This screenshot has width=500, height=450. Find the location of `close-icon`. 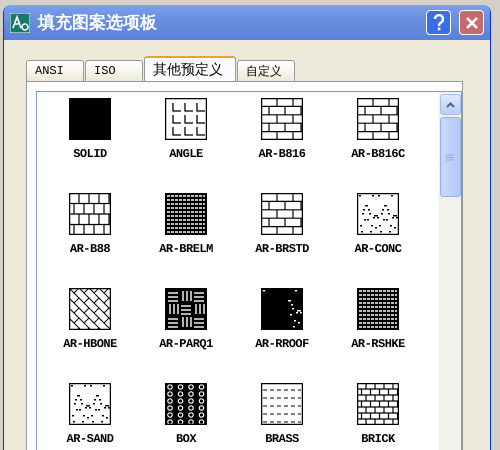

close-icon is located at coordinates (471, 23).